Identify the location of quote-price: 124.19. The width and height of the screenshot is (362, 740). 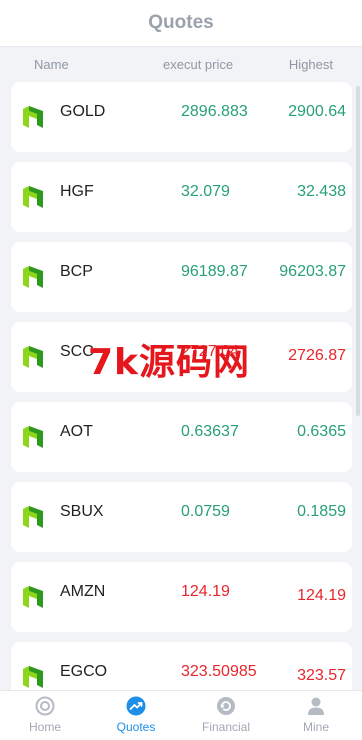
(205, 591).